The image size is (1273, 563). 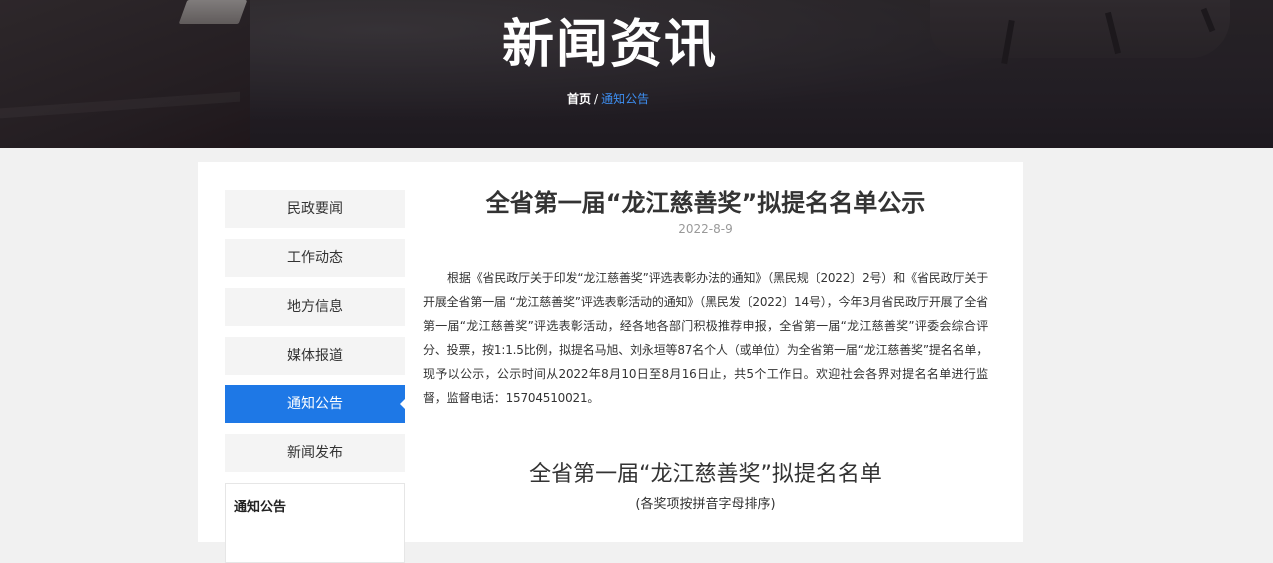 I want to click on breadcrumb-home-link: 首页, so click(x=579, y=99).